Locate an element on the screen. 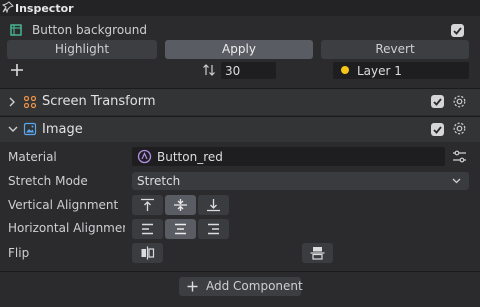  align-left-button is located at coordinates (147, 229).